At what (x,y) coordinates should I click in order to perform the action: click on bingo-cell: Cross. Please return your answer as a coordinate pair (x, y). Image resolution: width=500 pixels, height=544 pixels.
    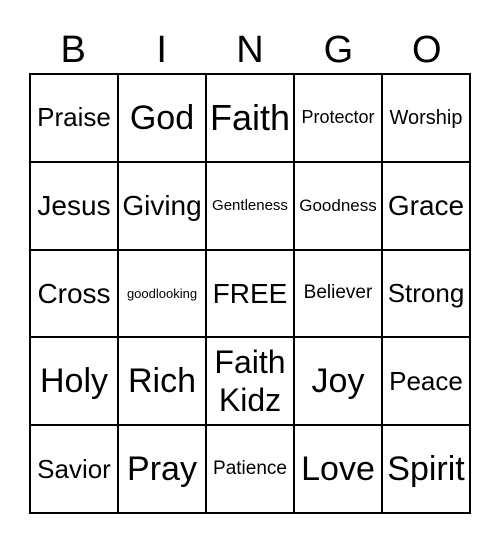
    Looking at the image, I should click on (74, 293).